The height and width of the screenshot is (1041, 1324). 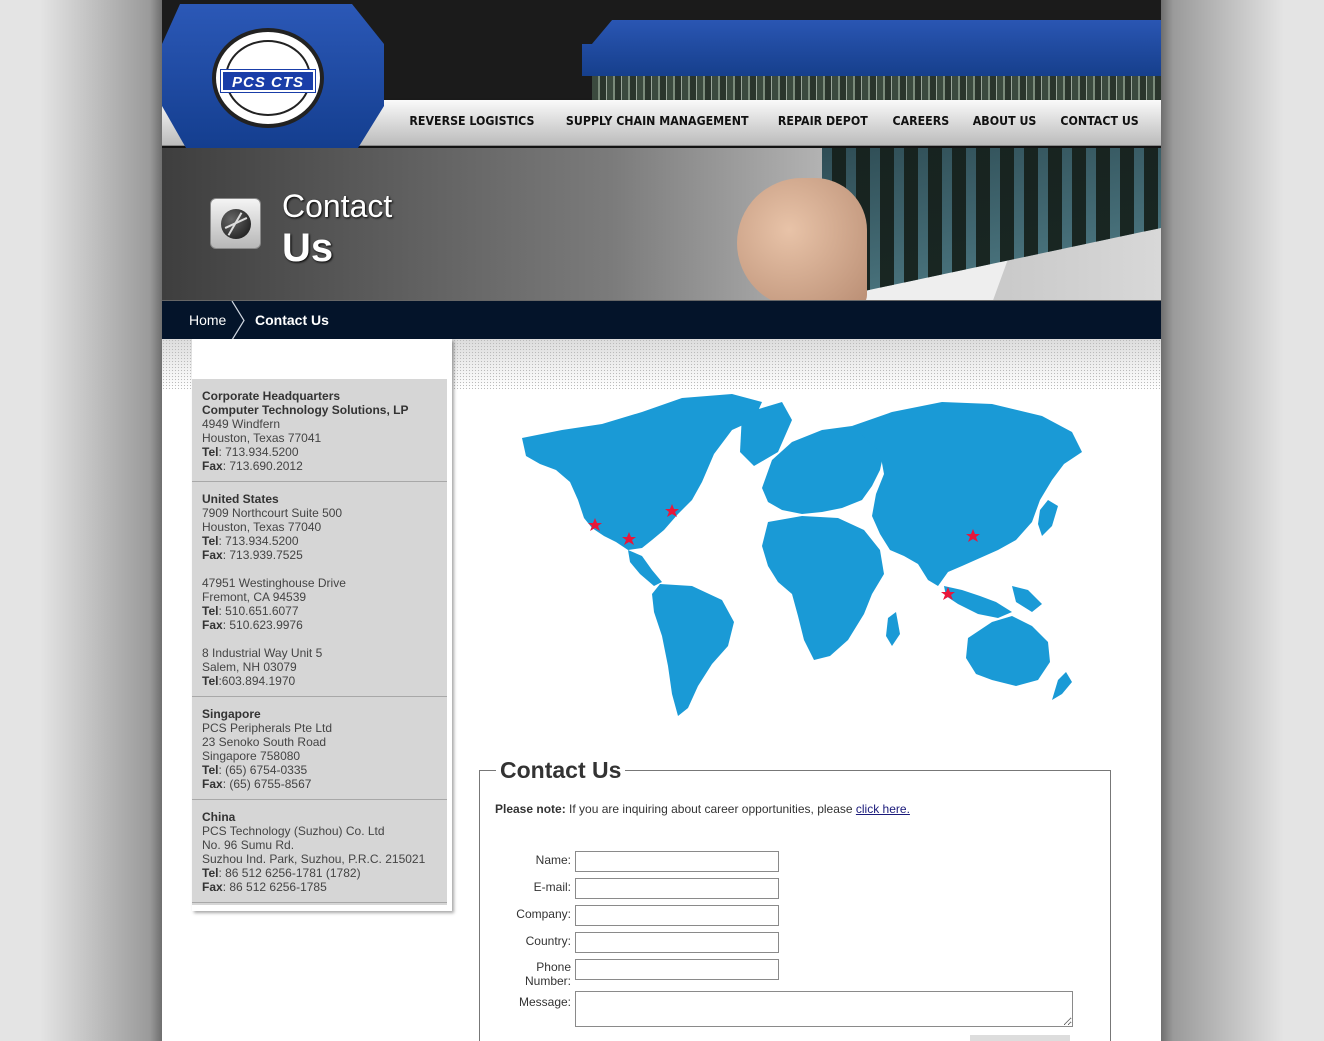 I want to click on breadcrumb-separator-icon, so click(x=238, y=320).